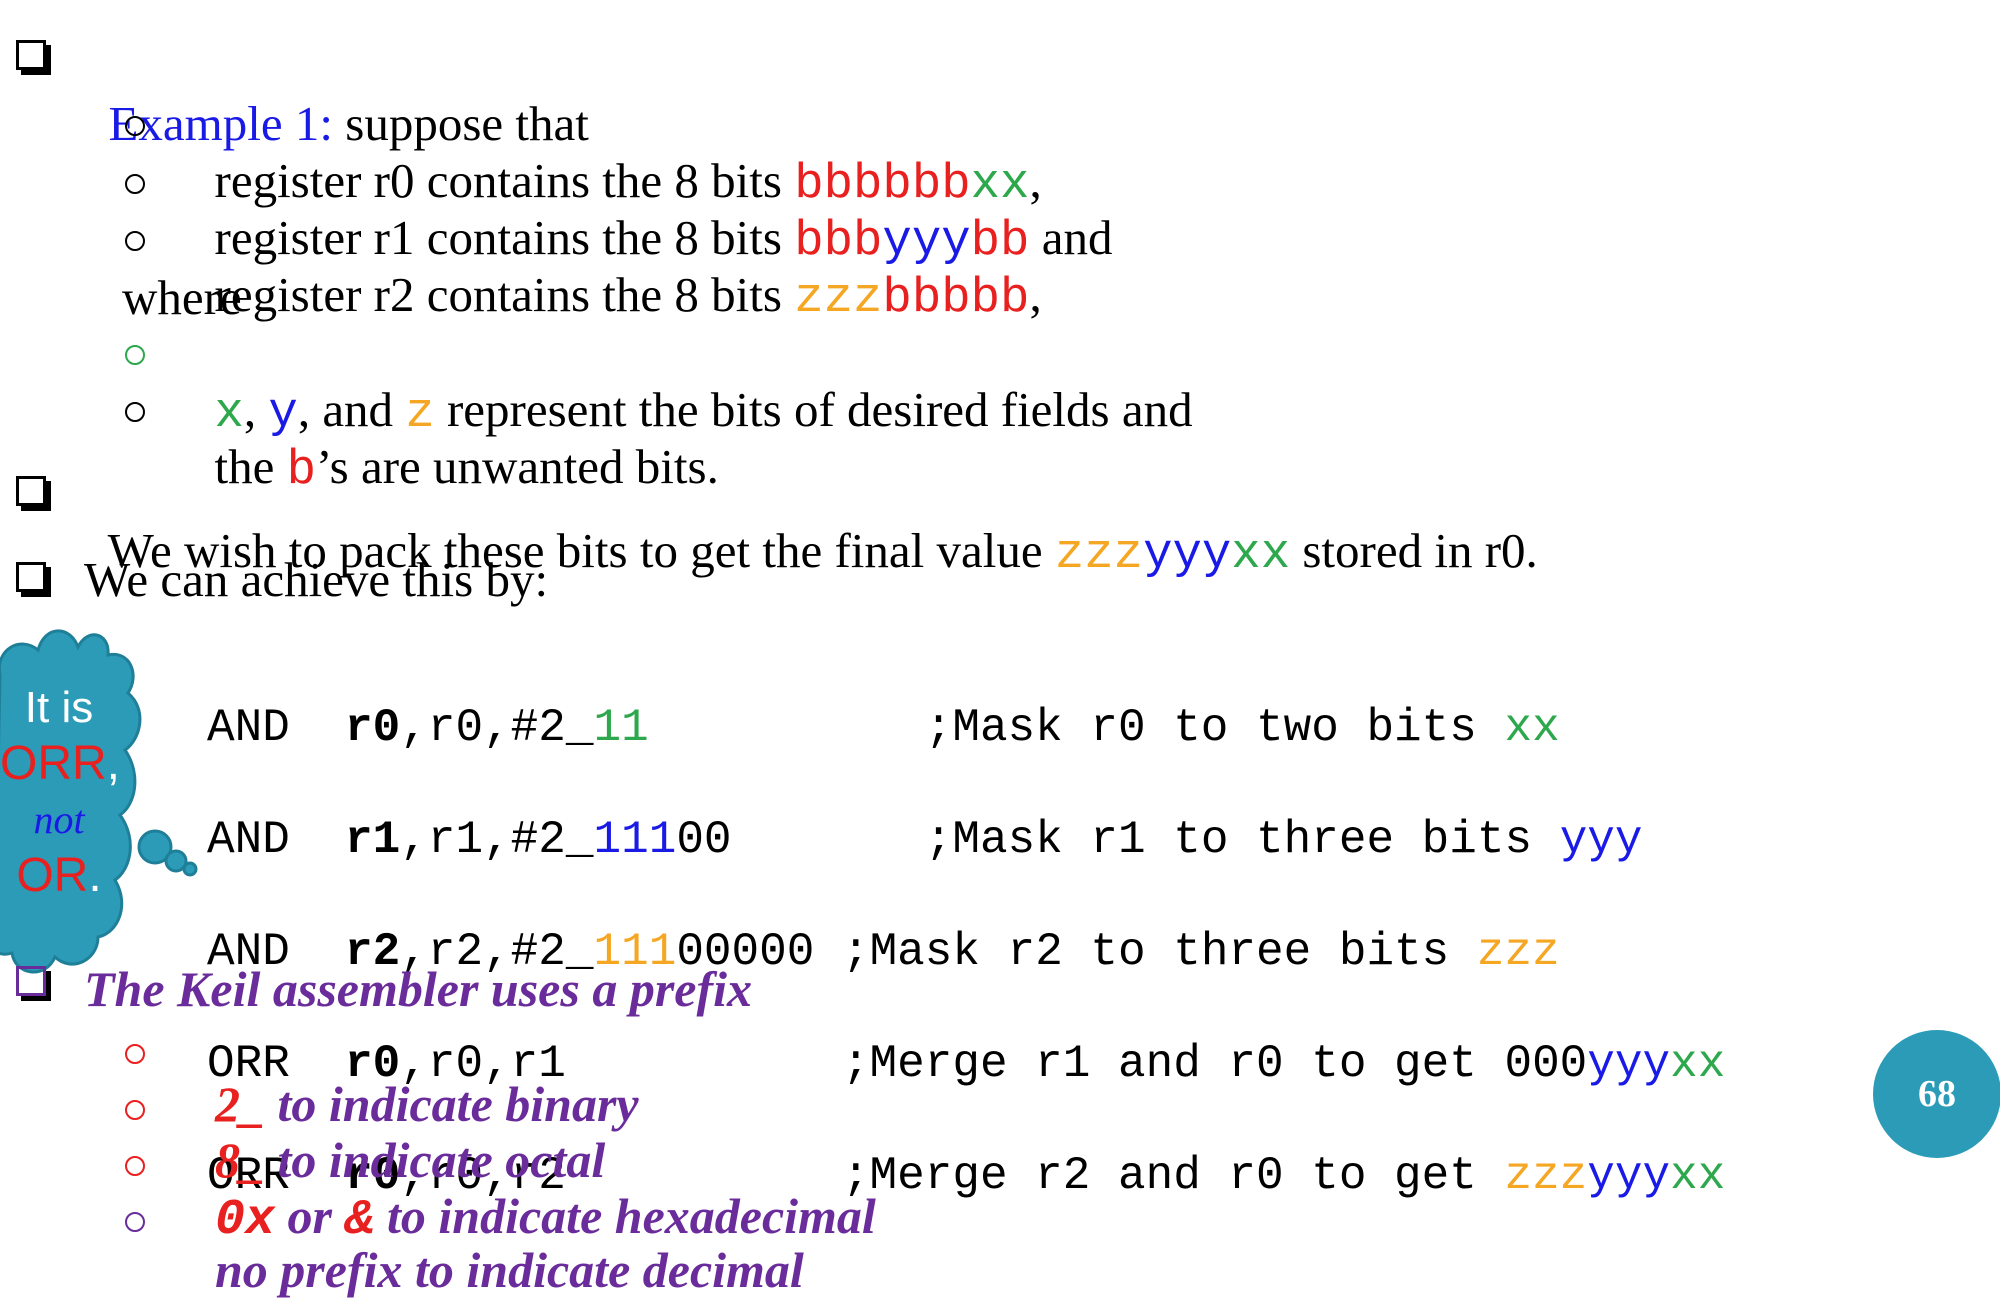 This screenshot has height=1299, width=2000. Describe the element at coordinates (1518, 952) in the screenshot. I see `code-comment-bits: zzz` at that location.